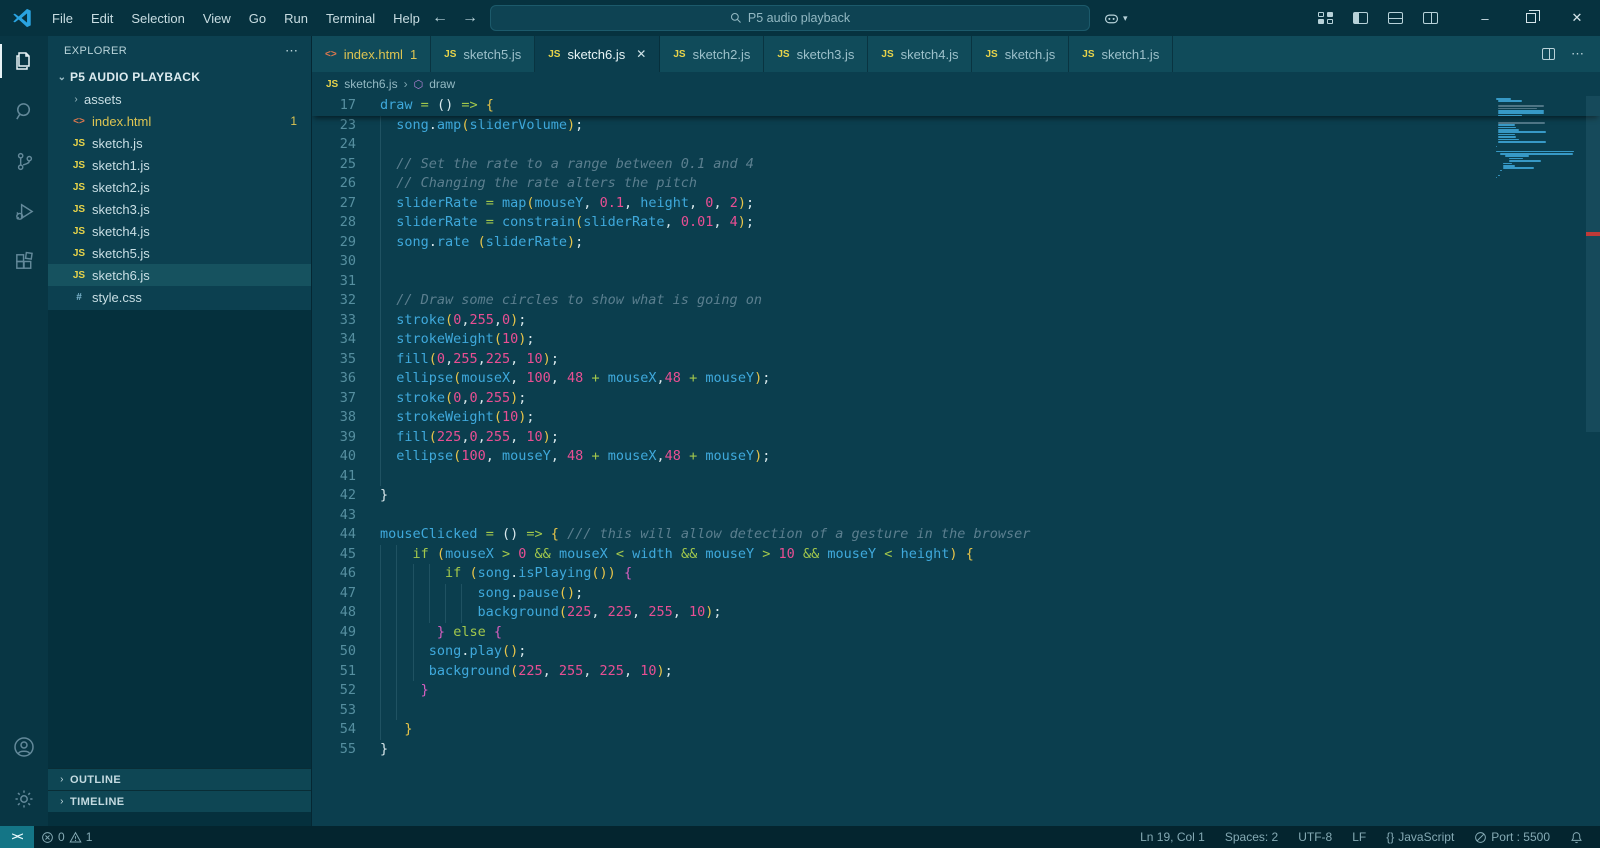 This screenshot has width=1600, height=848. I want to click on code-line-46: 46 if (song.isPlaying()) {, so click(956, 574).